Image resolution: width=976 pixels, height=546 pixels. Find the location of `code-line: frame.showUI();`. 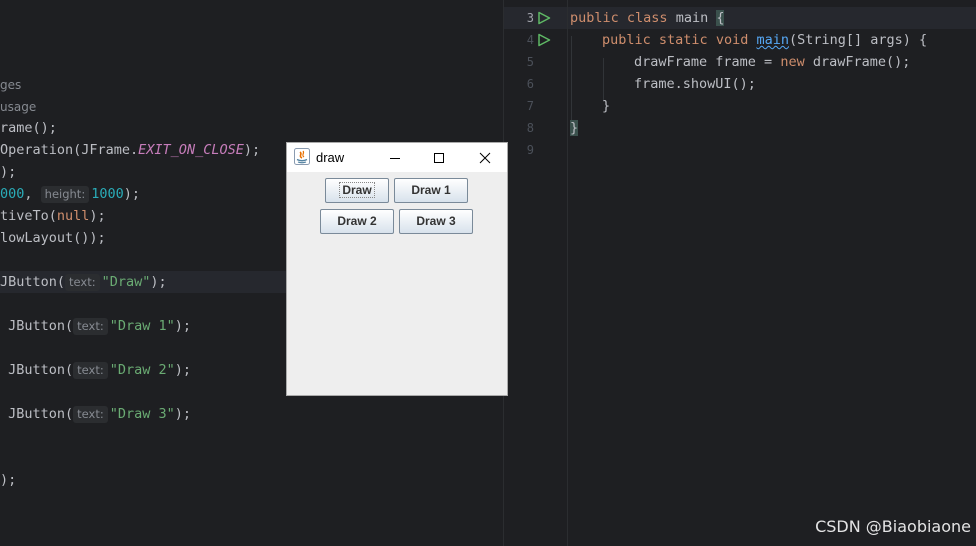

code-line: frame.showUI(); is located at coordinates (695, 84).